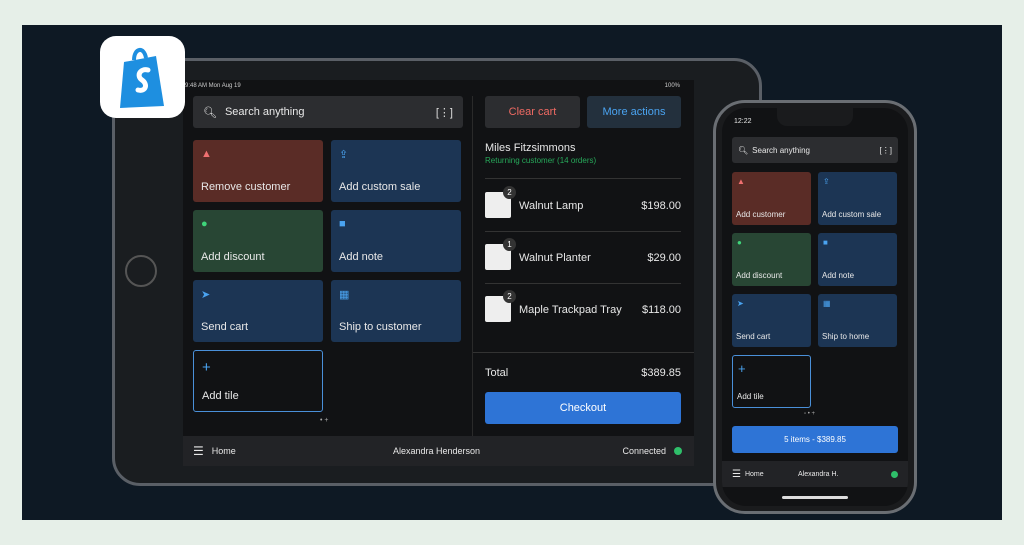 The image size is (1024, 545). What do you see at coordinates (246, 187) in the screenshot?
I see `tile-label: Remove customer` at bounding box center [246, 187].